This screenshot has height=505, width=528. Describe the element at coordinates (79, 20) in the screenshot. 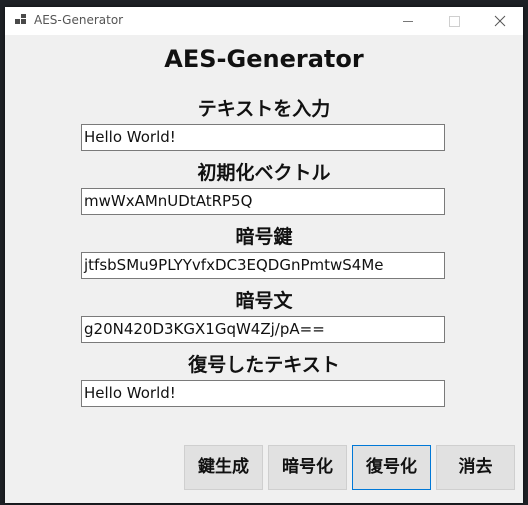

I see `window-title: AES-Generator` at that location.